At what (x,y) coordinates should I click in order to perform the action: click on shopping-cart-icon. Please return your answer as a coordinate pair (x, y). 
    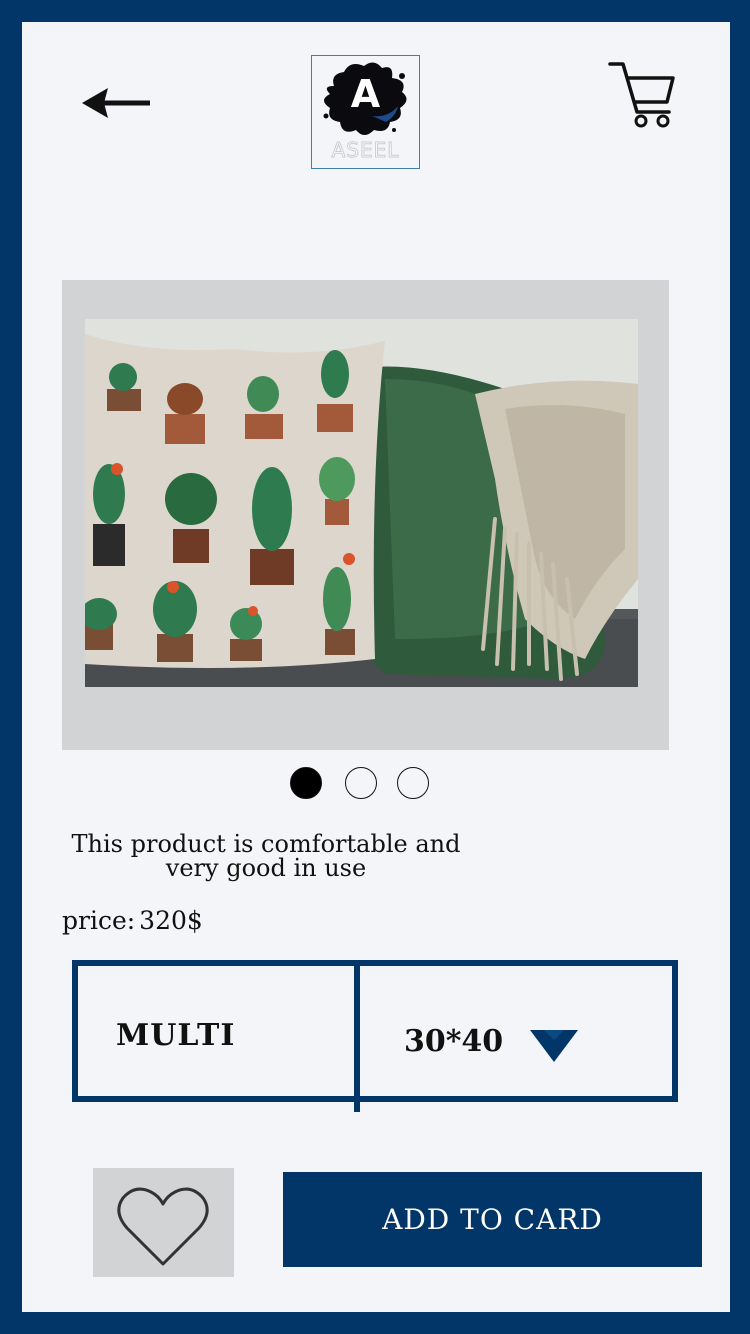
    Looking at the image, I should click on (641, 95).